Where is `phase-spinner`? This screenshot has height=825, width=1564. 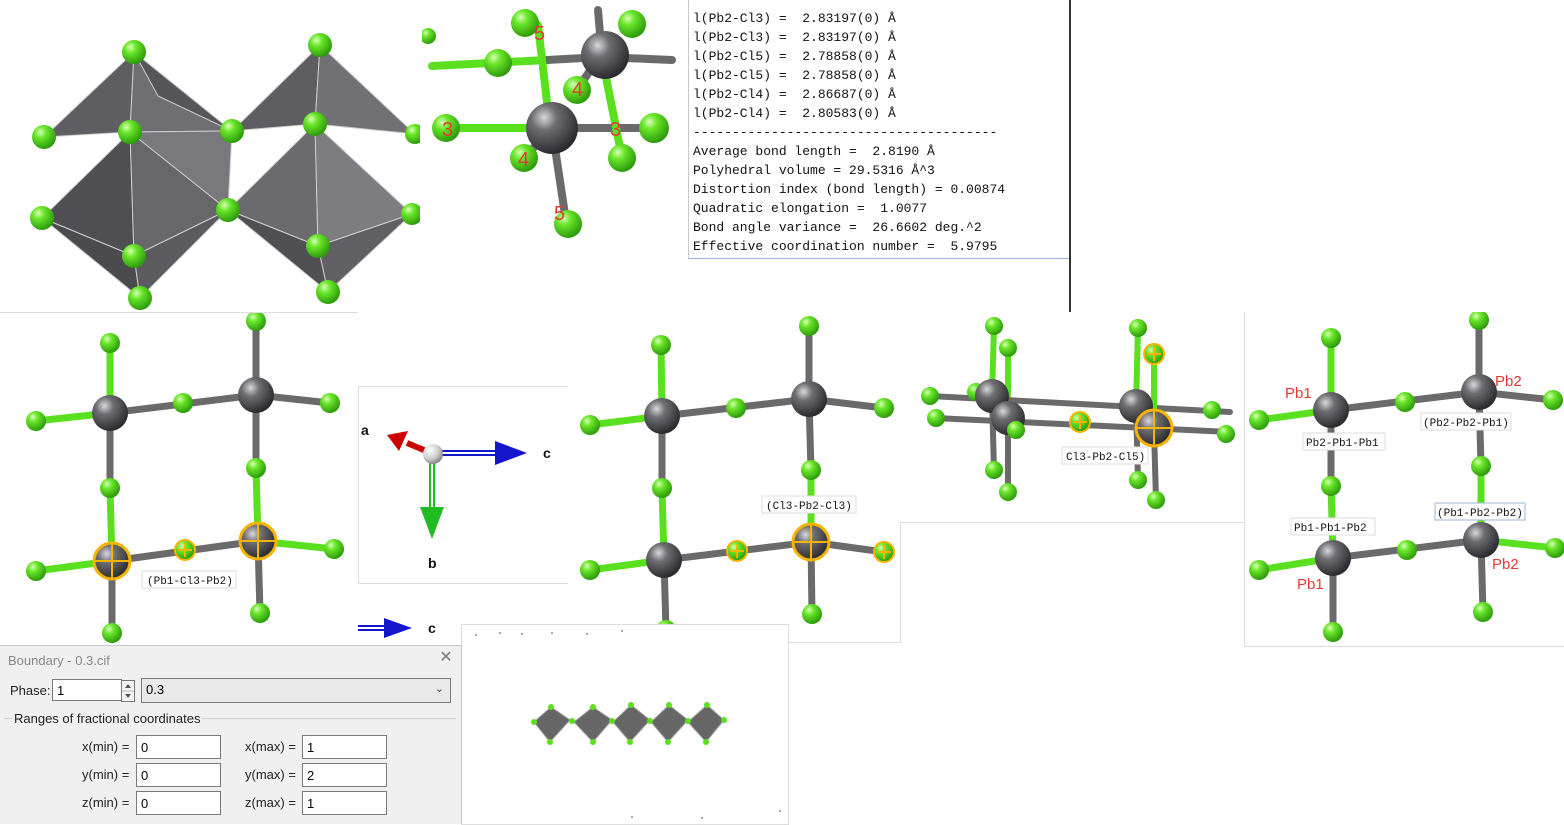
phase-spinner is located at coordinates (128, 691).